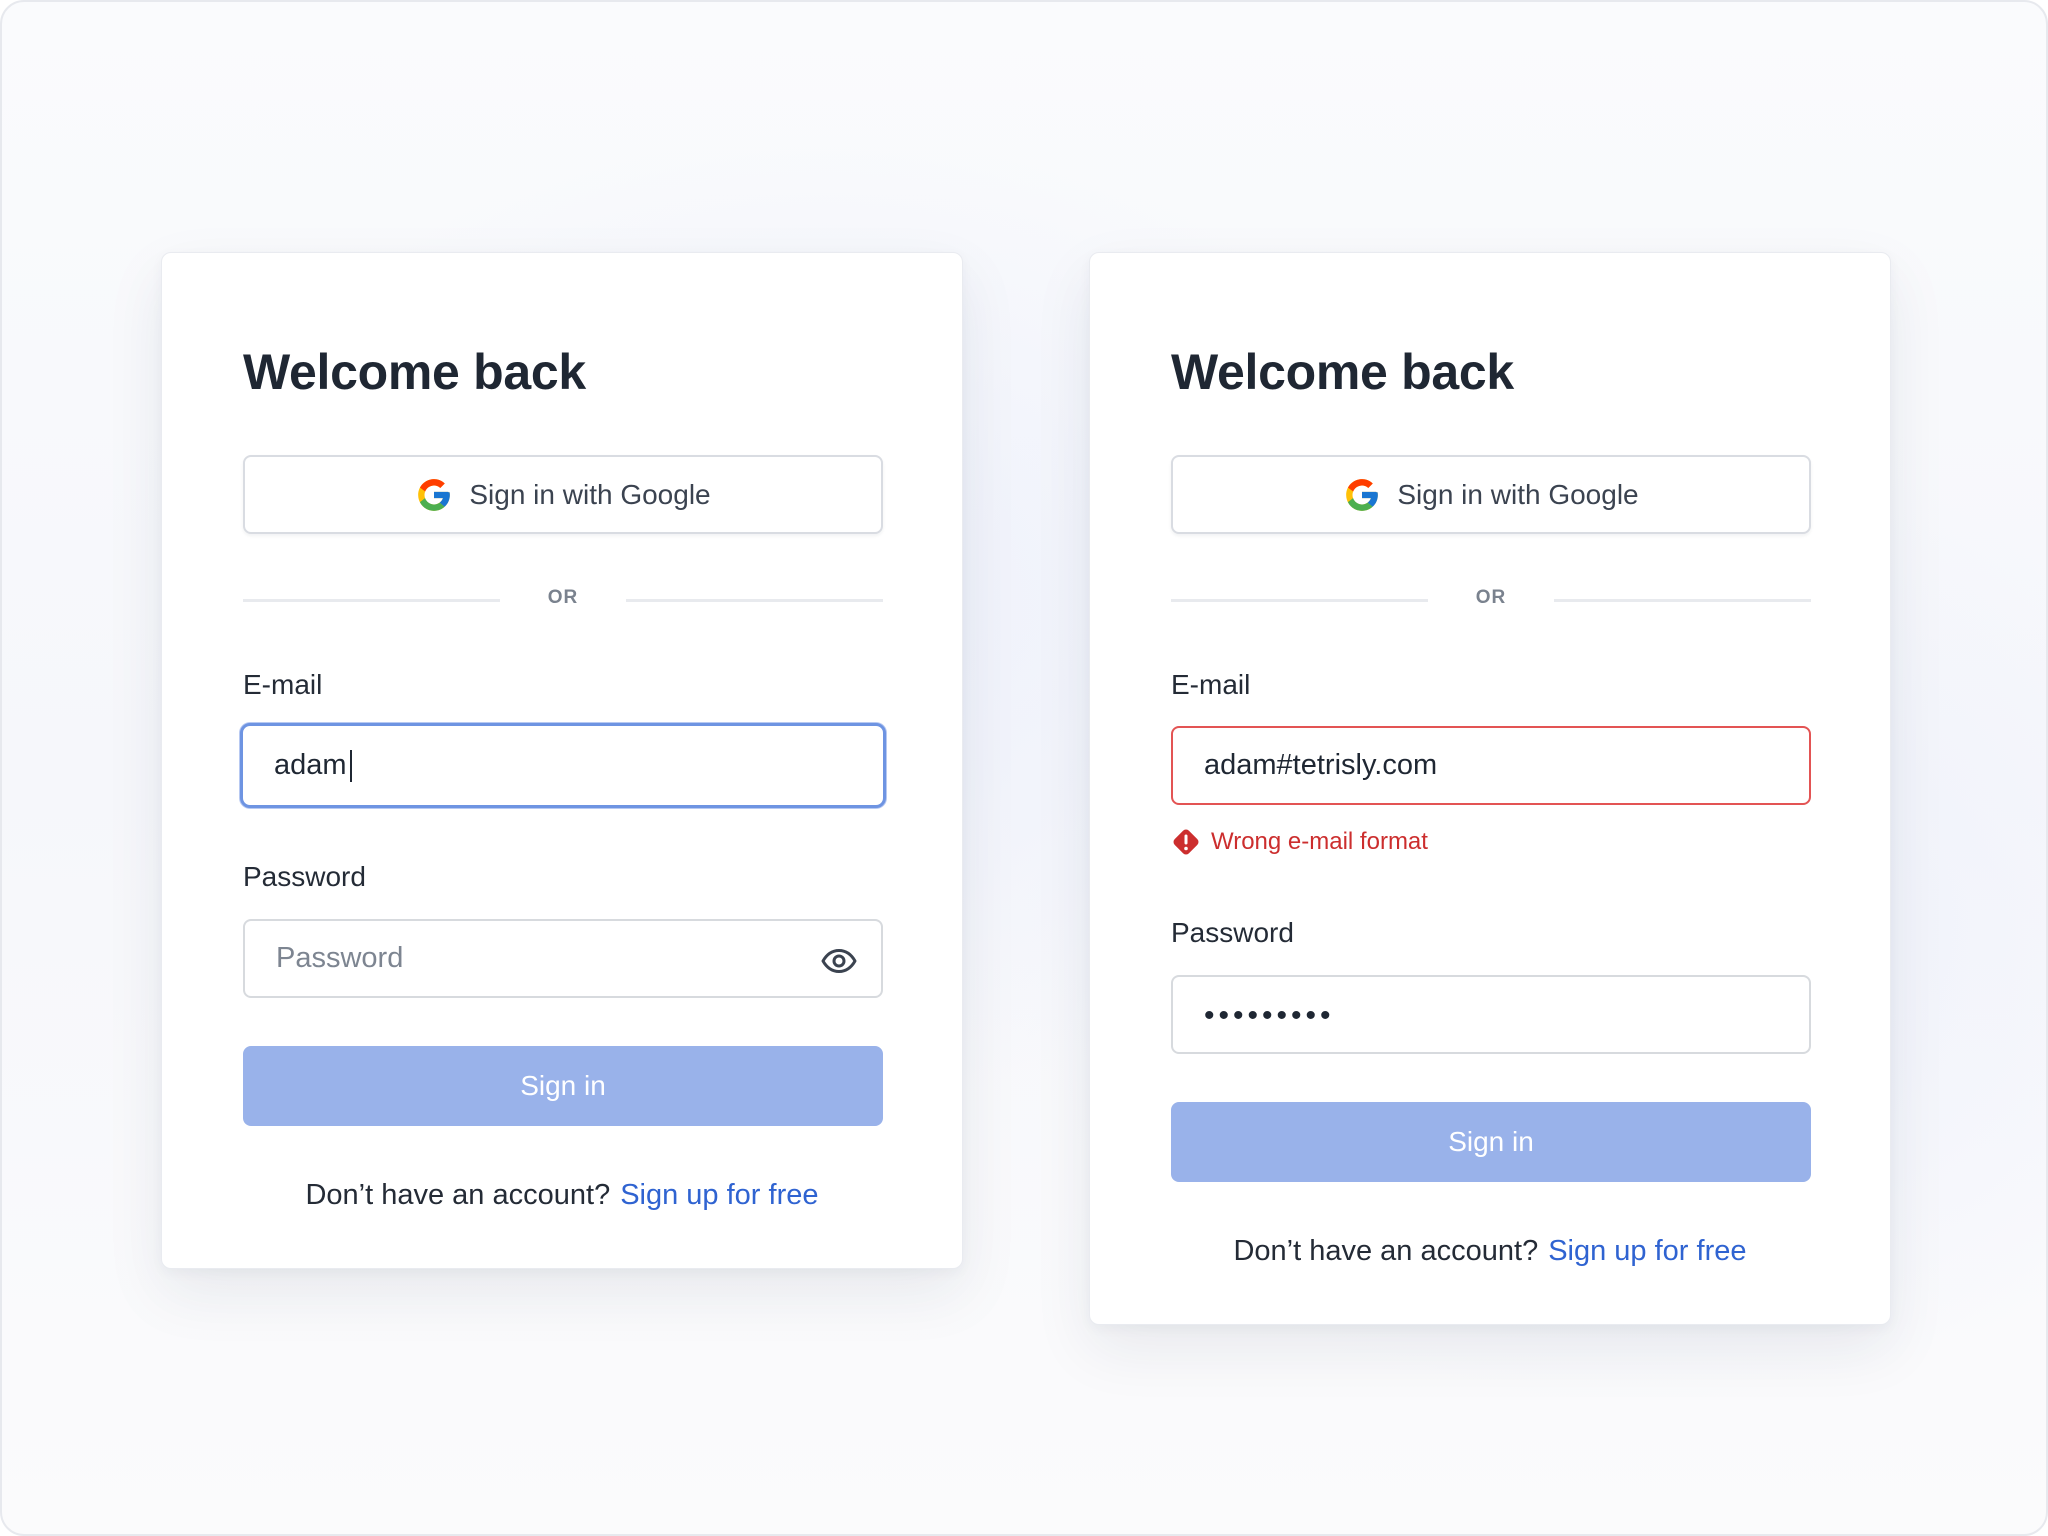  I want to click on warning-icon, so click(1186, 842).